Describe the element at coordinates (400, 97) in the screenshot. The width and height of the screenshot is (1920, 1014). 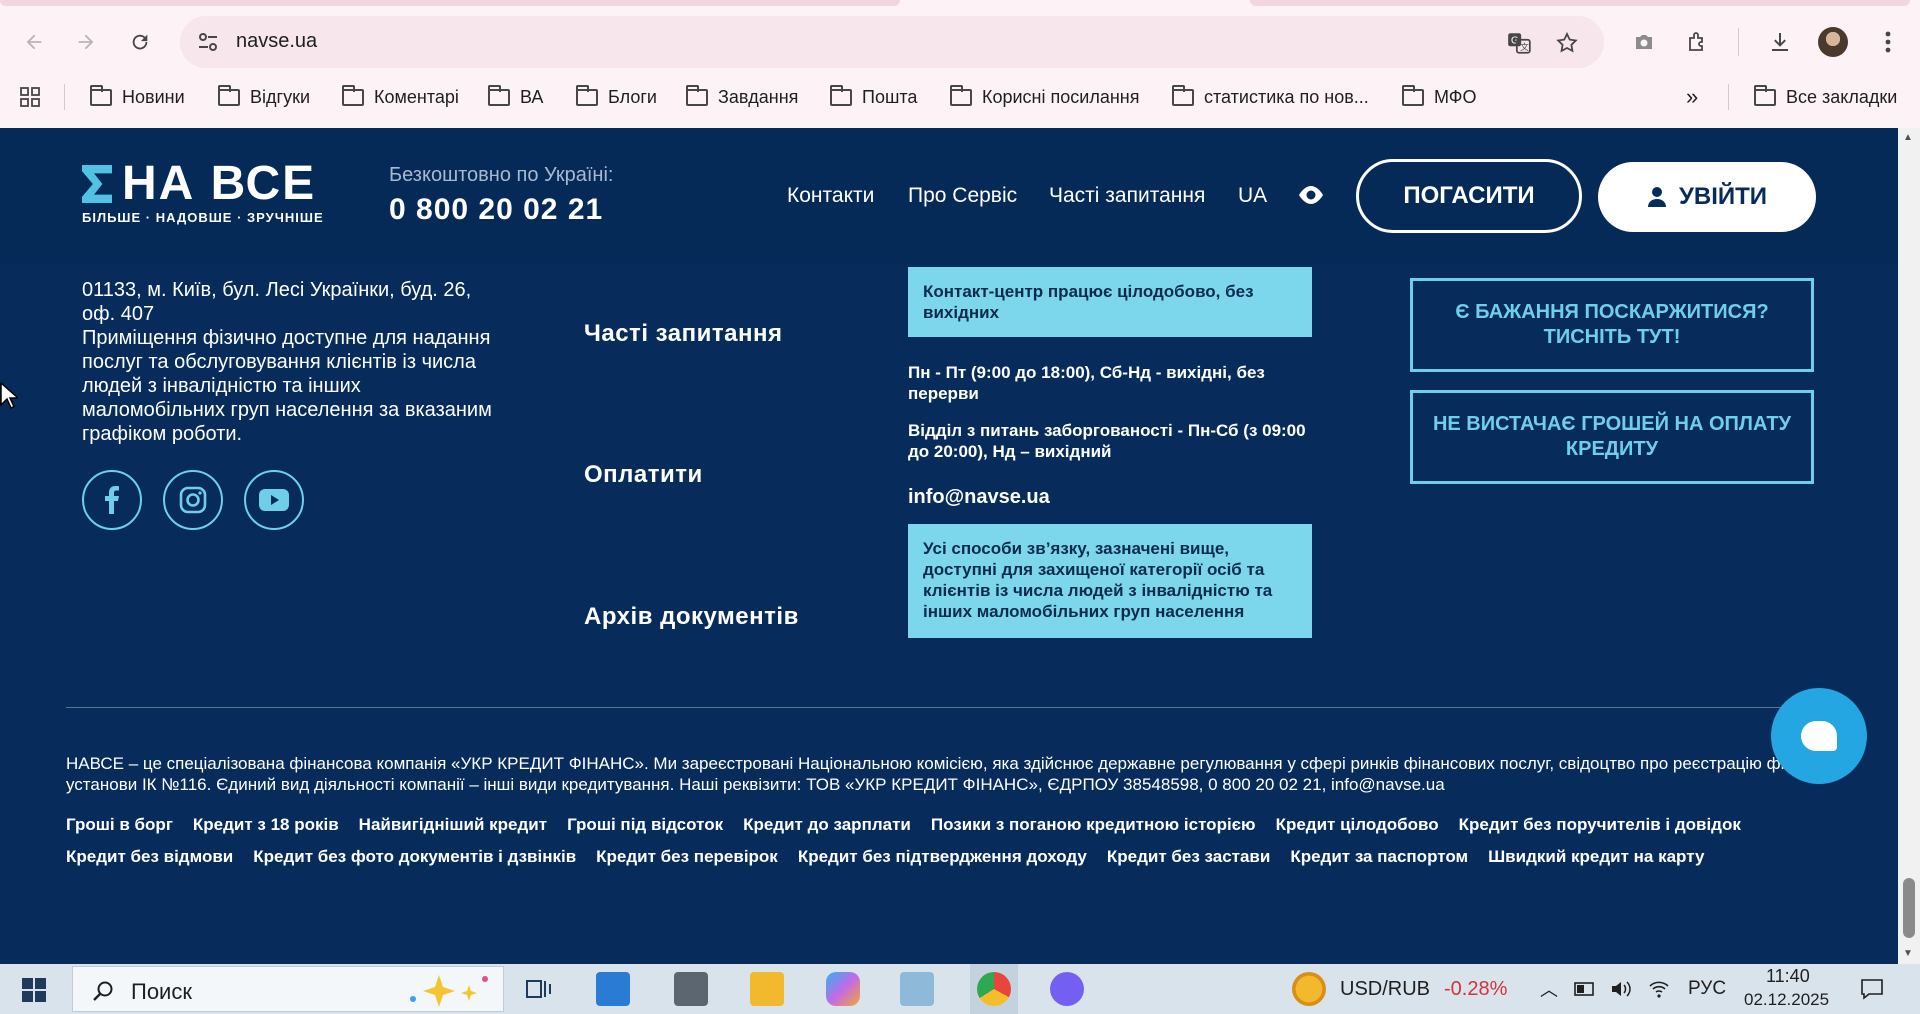
I see `bookmark-folder: Коментарі` at that location.